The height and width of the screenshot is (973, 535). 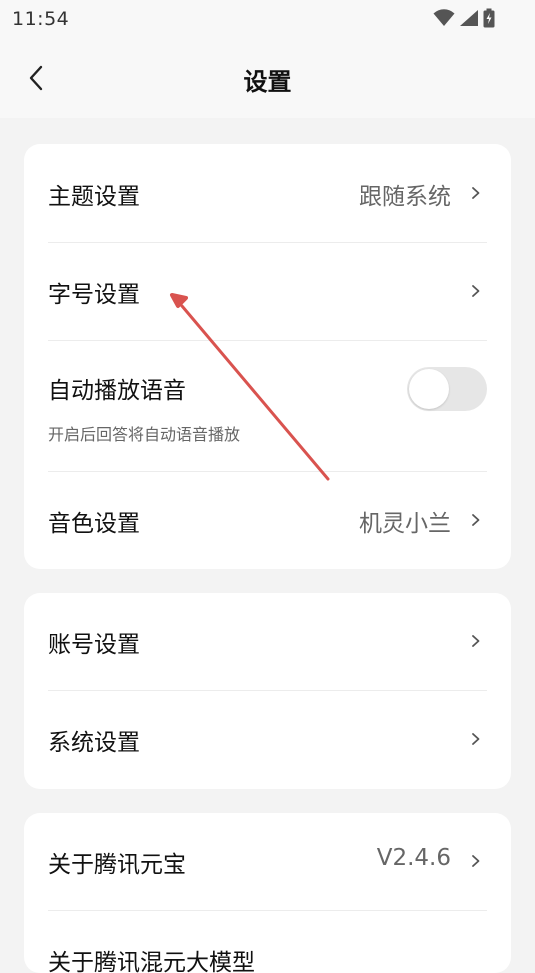 What do you see at coordinates (94, 645) in the screenshot?
I see `account-setting-label: 账号设置` at bounding box center [94, 645].